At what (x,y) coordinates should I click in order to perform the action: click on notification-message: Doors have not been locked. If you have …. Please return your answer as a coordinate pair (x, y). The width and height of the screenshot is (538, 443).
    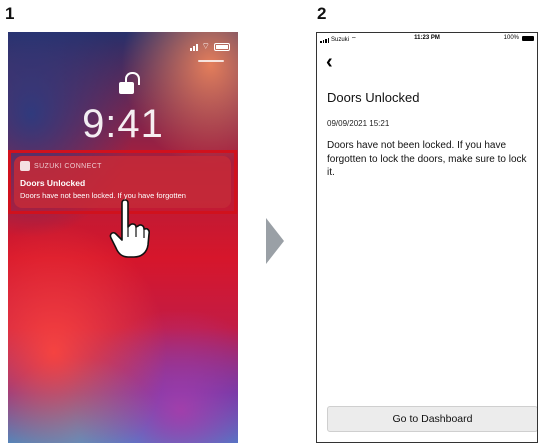
    Looking at the image, I should click on (427, 159).